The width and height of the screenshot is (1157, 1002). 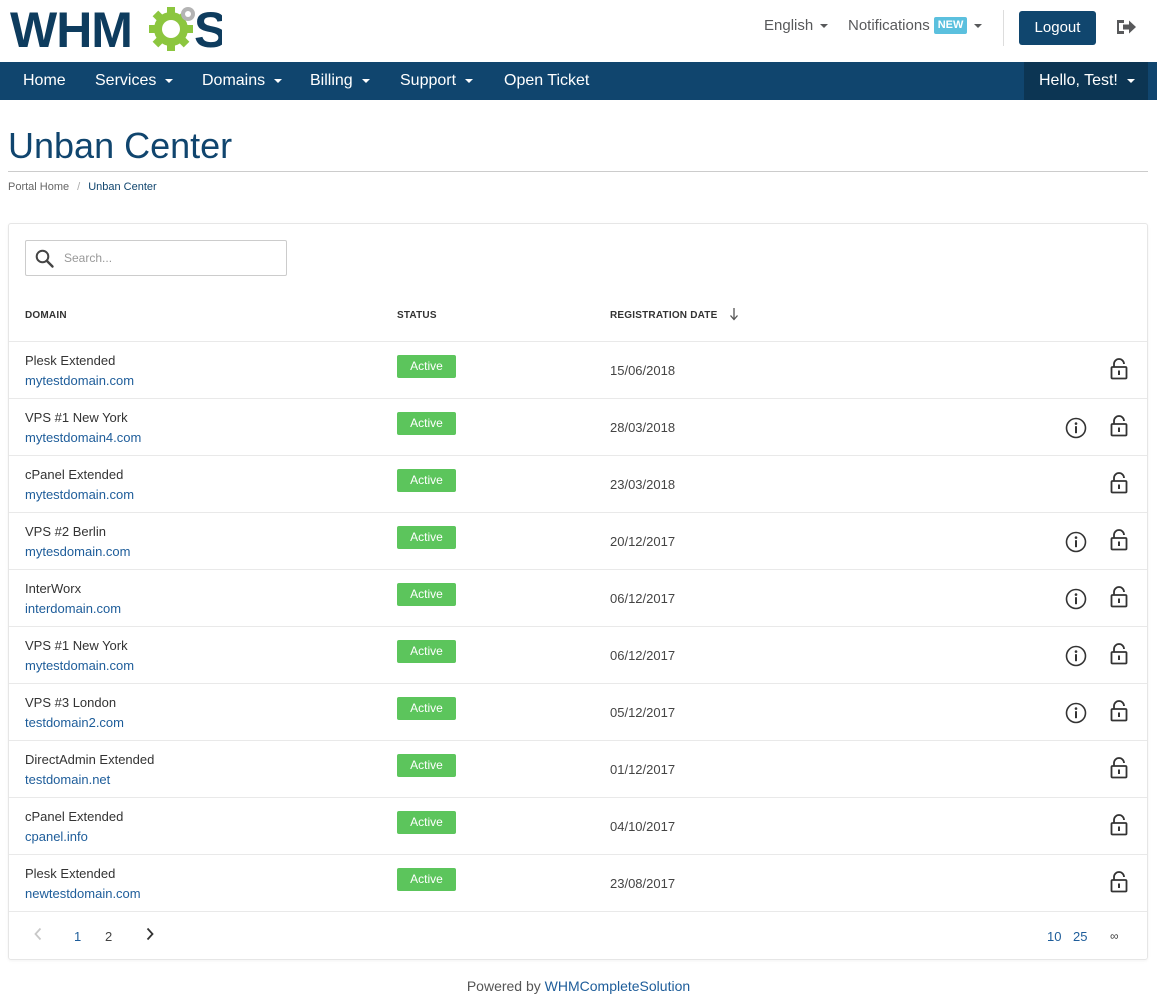 What do you see at coordinates (734, 316) in the screenshot?
I see `sort-descending-icon` at bounding box center [734, 316].